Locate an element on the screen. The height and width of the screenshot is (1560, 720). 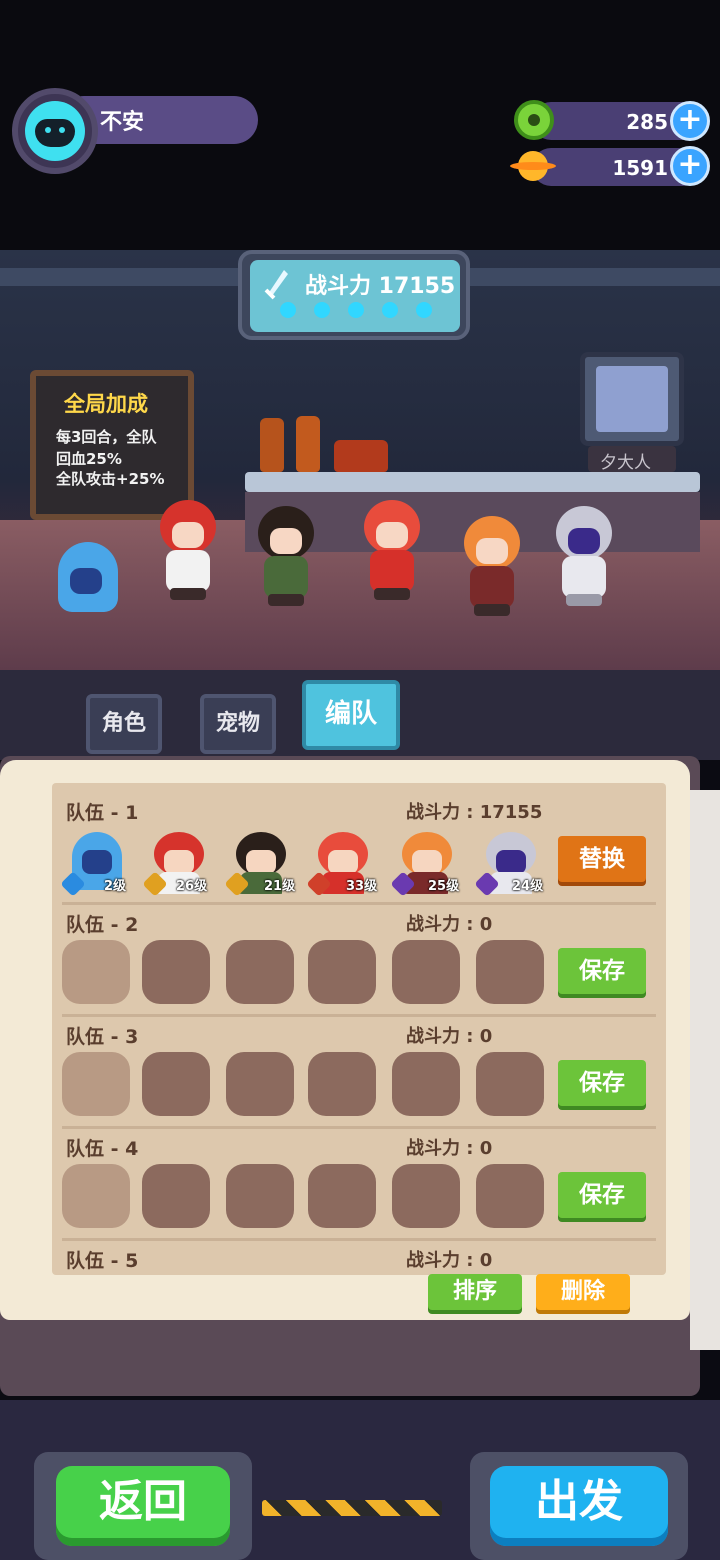
member-level: 24级 is located at coordinates (528, 886).